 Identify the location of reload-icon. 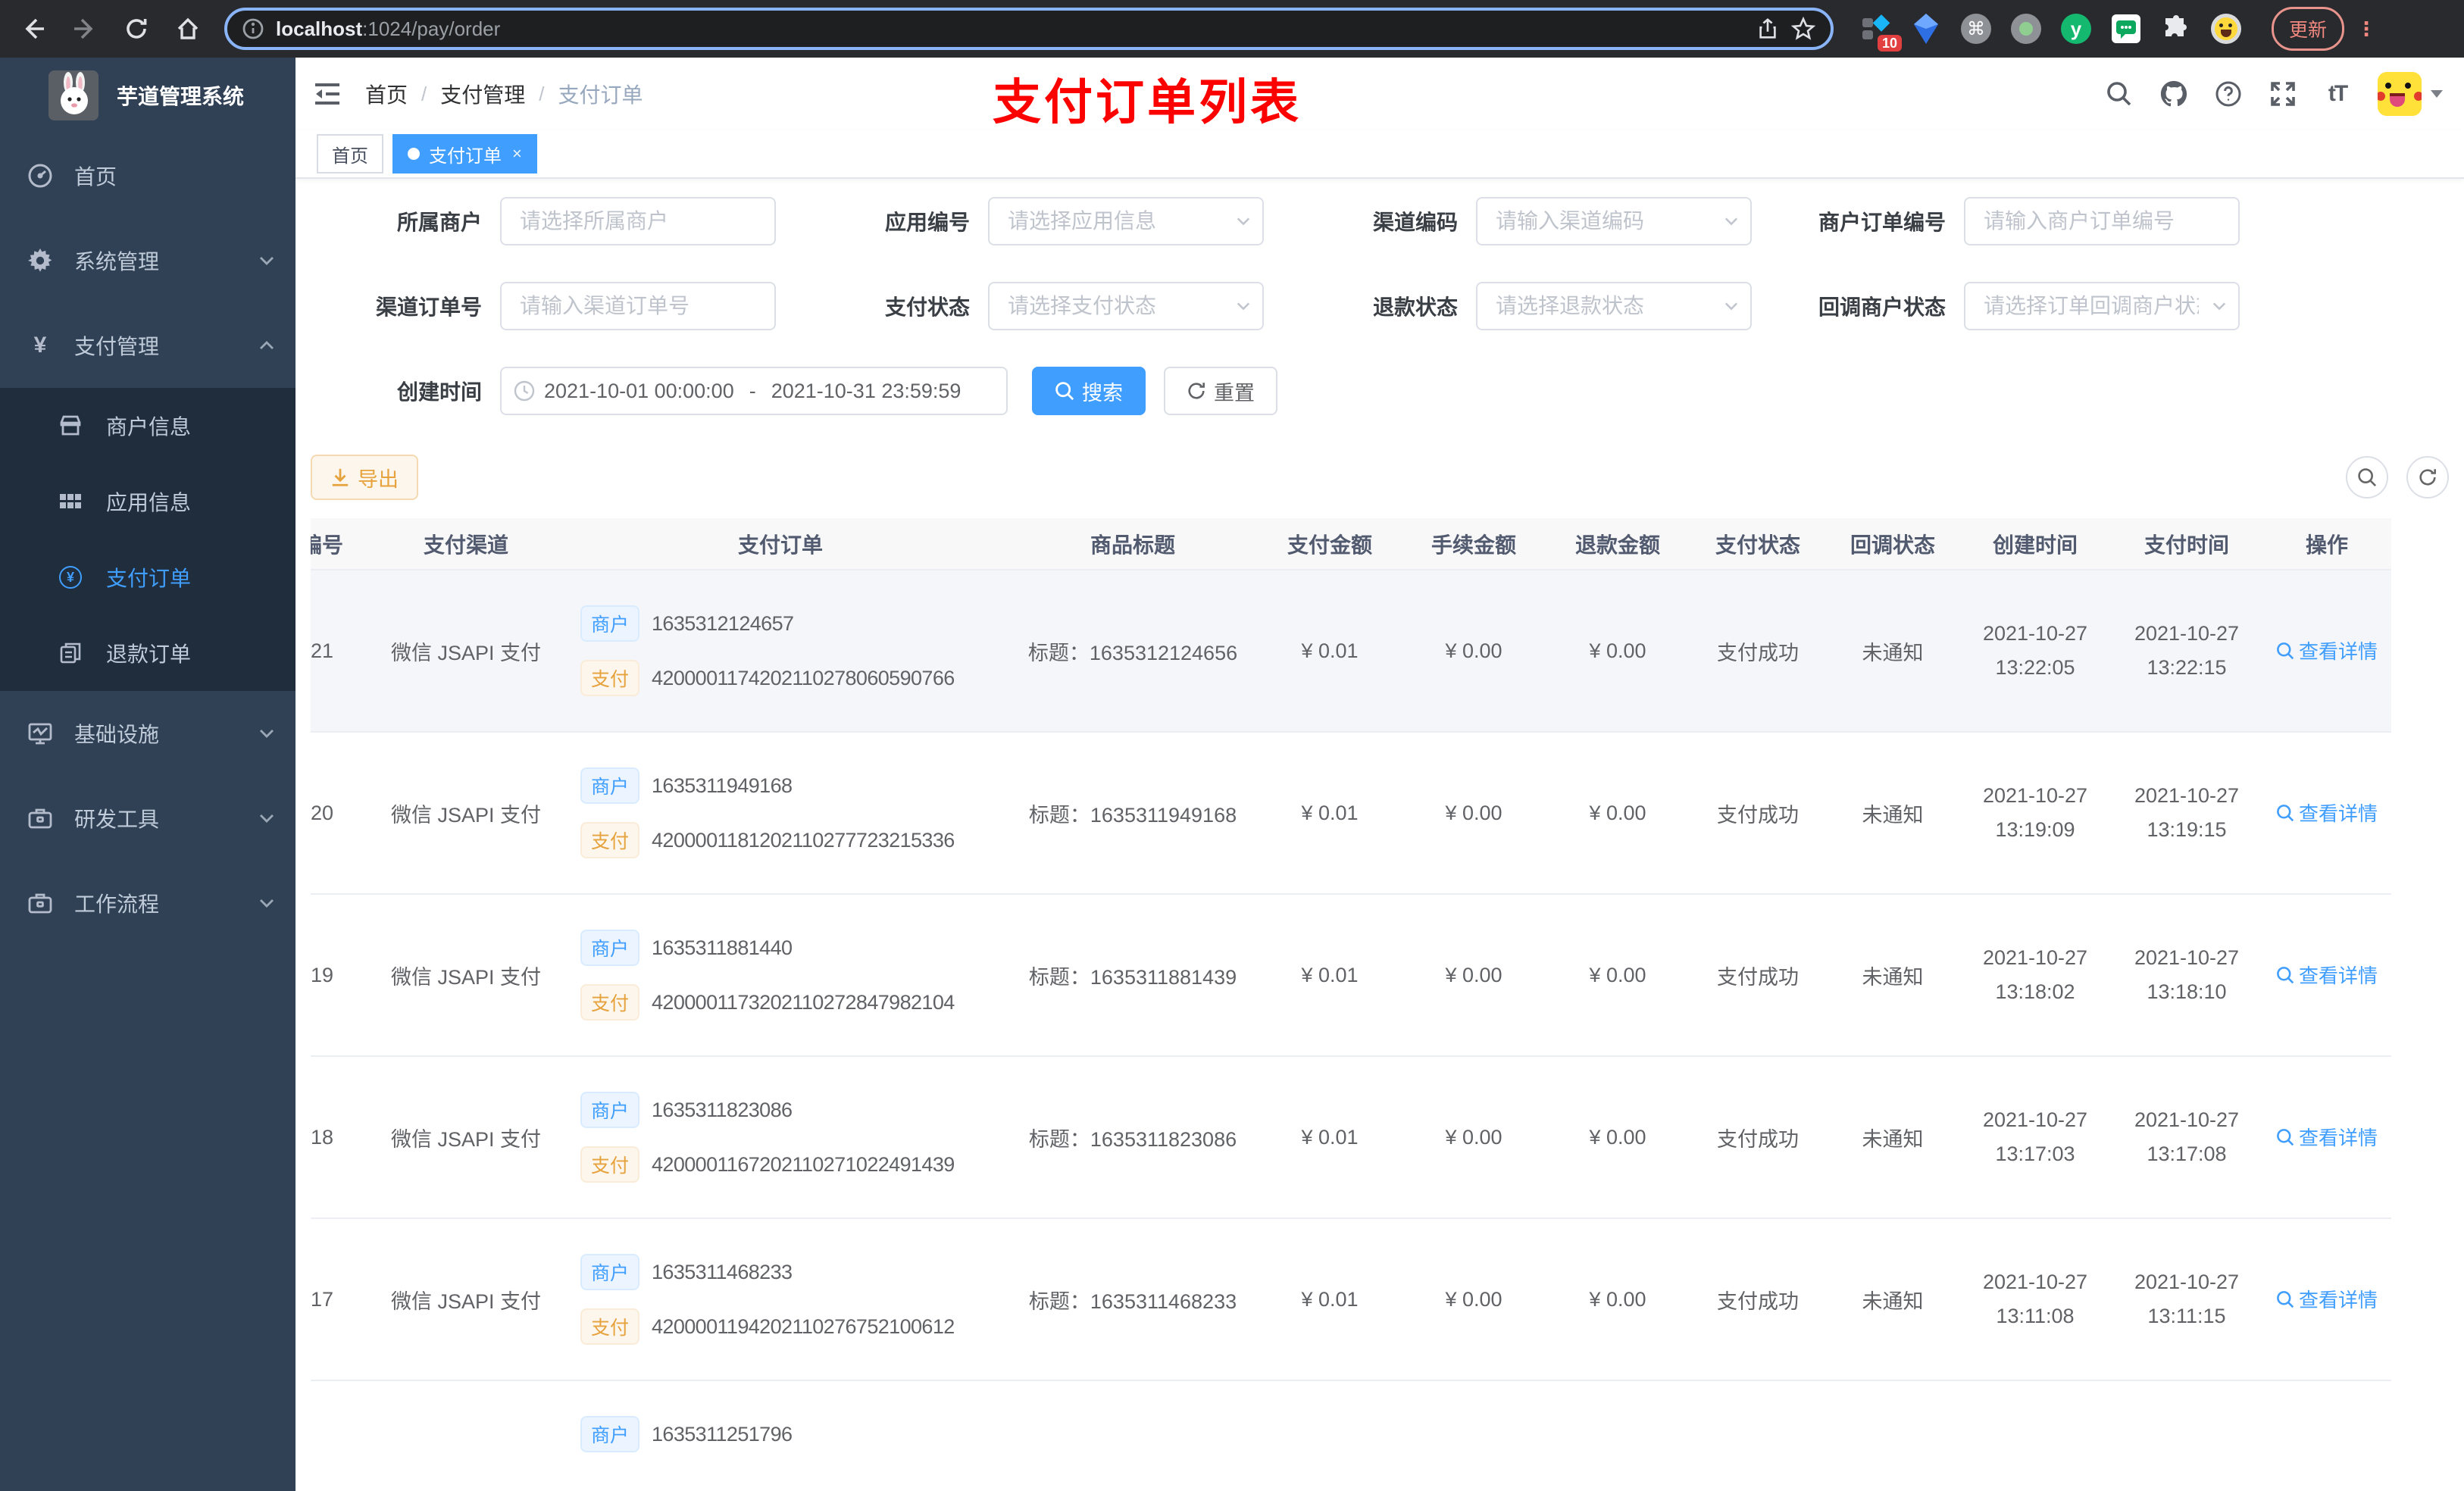
(136, 29).